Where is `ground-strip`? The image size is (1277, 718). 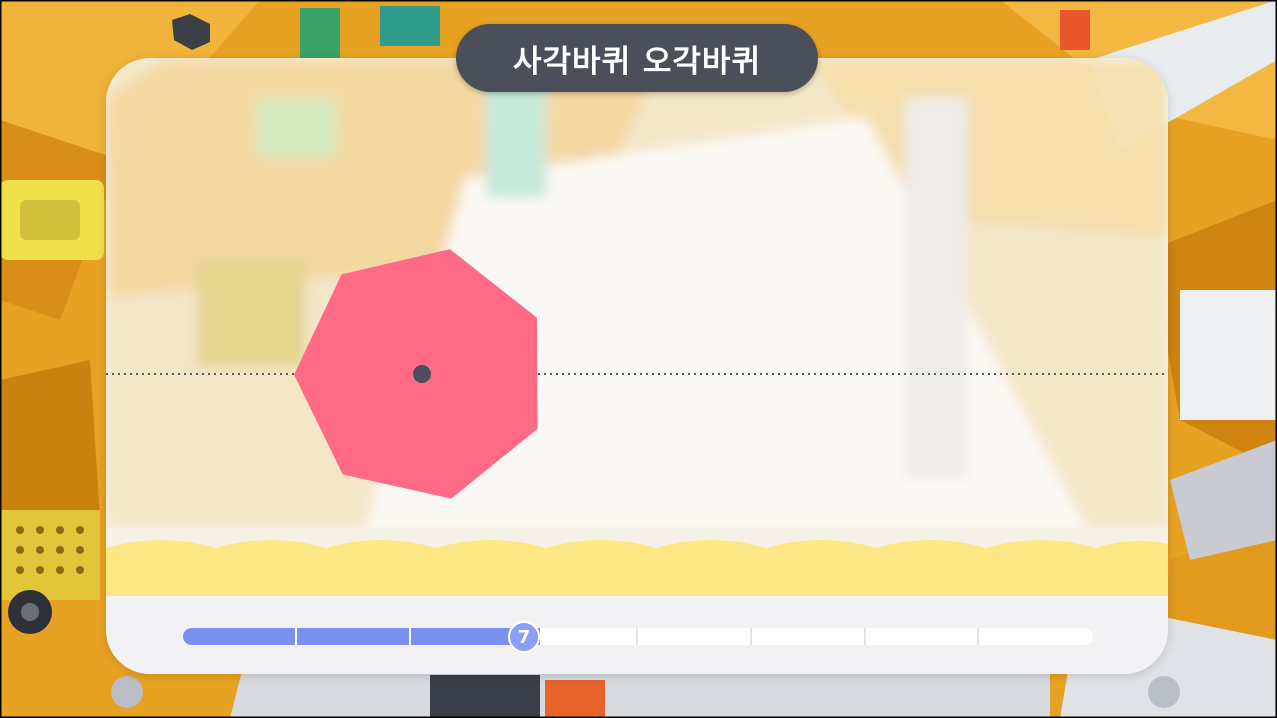 ground-strip is located at coordinates (637, 568).